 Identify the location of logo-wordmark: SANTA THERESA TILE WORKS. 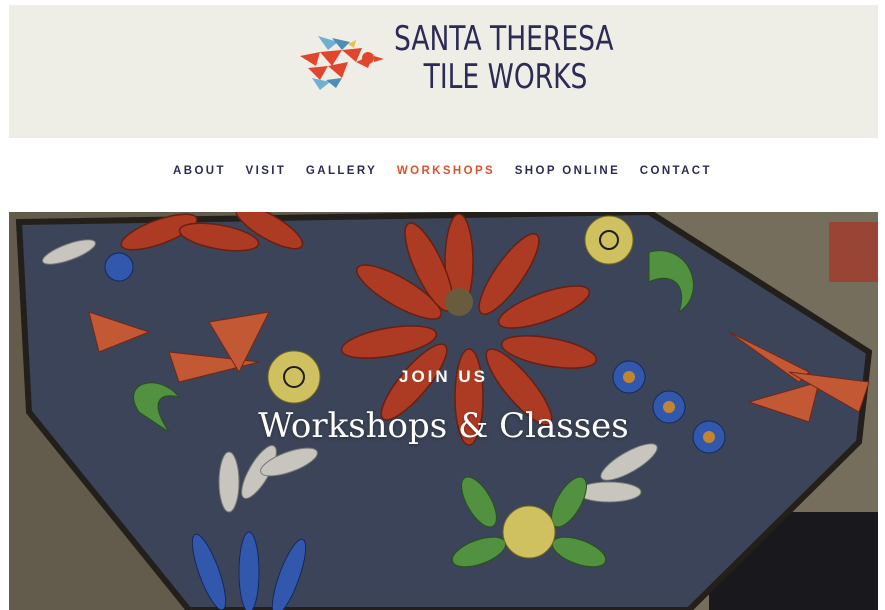
(504, 58).